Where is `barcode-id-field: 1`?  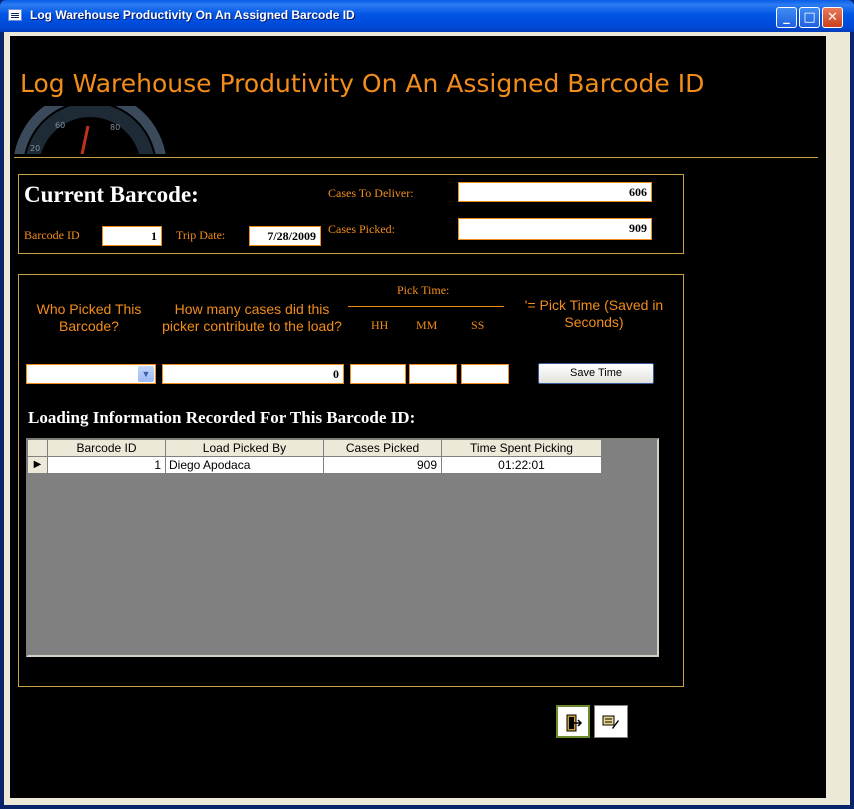 barcode-id-field: 1 is located at coordinates (132, 236).